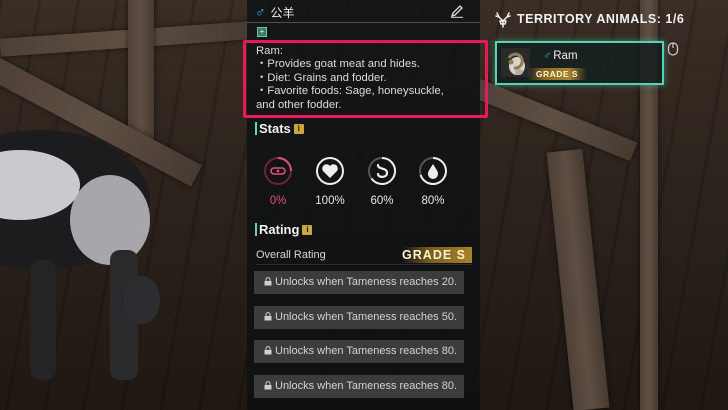 The height and width of the screenshot is (410, 728). Describe the element at coordinates (579, 63) in the screenshot. I see `territory-animal-card: ♂ Ram GRADE S` at that location.